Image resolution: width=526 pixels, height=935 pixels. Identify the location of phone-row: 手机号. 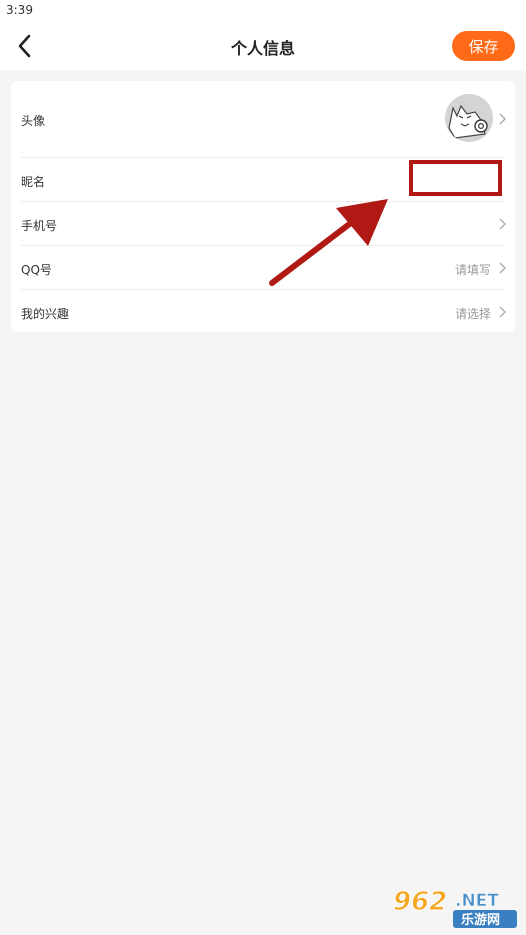
(263, 223).